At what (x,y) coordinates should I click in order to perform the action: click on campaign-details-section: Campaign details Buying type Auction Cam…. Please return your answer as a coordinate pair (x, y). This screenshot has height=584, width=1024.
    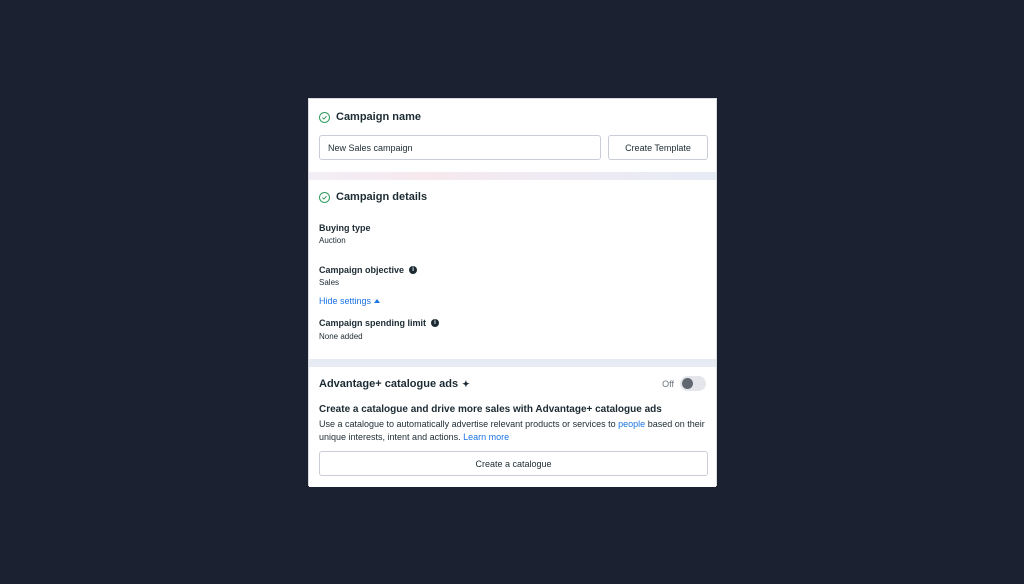
    Looking at the image, I should click on (512, 269).